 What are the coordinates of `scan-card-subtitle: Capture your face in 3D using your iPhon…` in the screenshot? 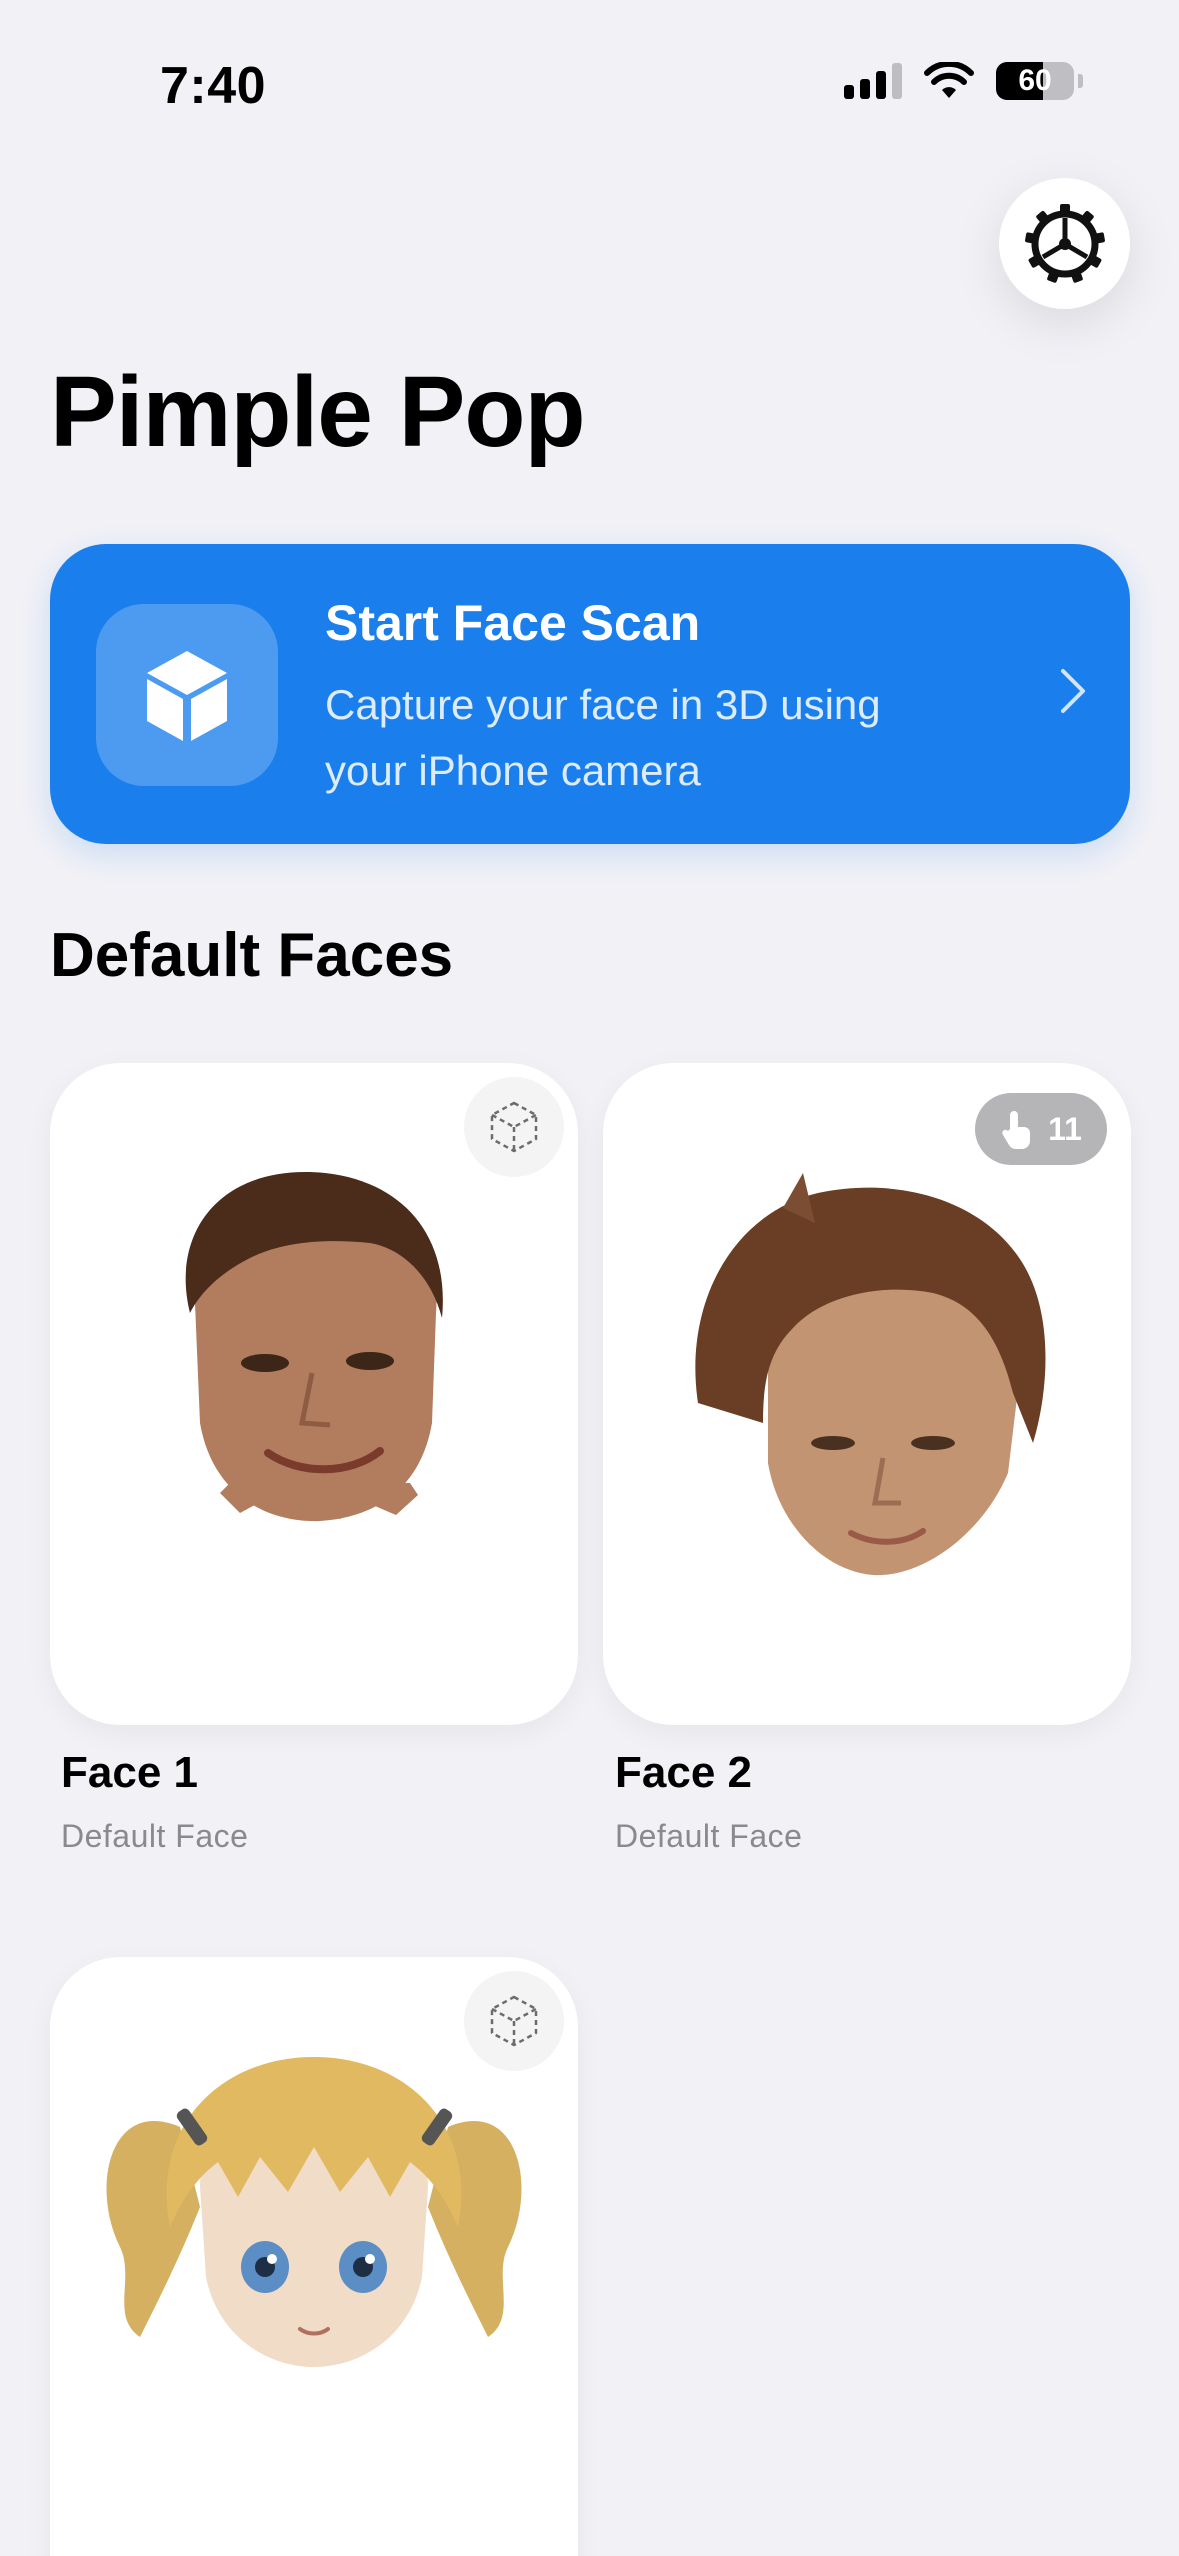 It's located at (603, 737).